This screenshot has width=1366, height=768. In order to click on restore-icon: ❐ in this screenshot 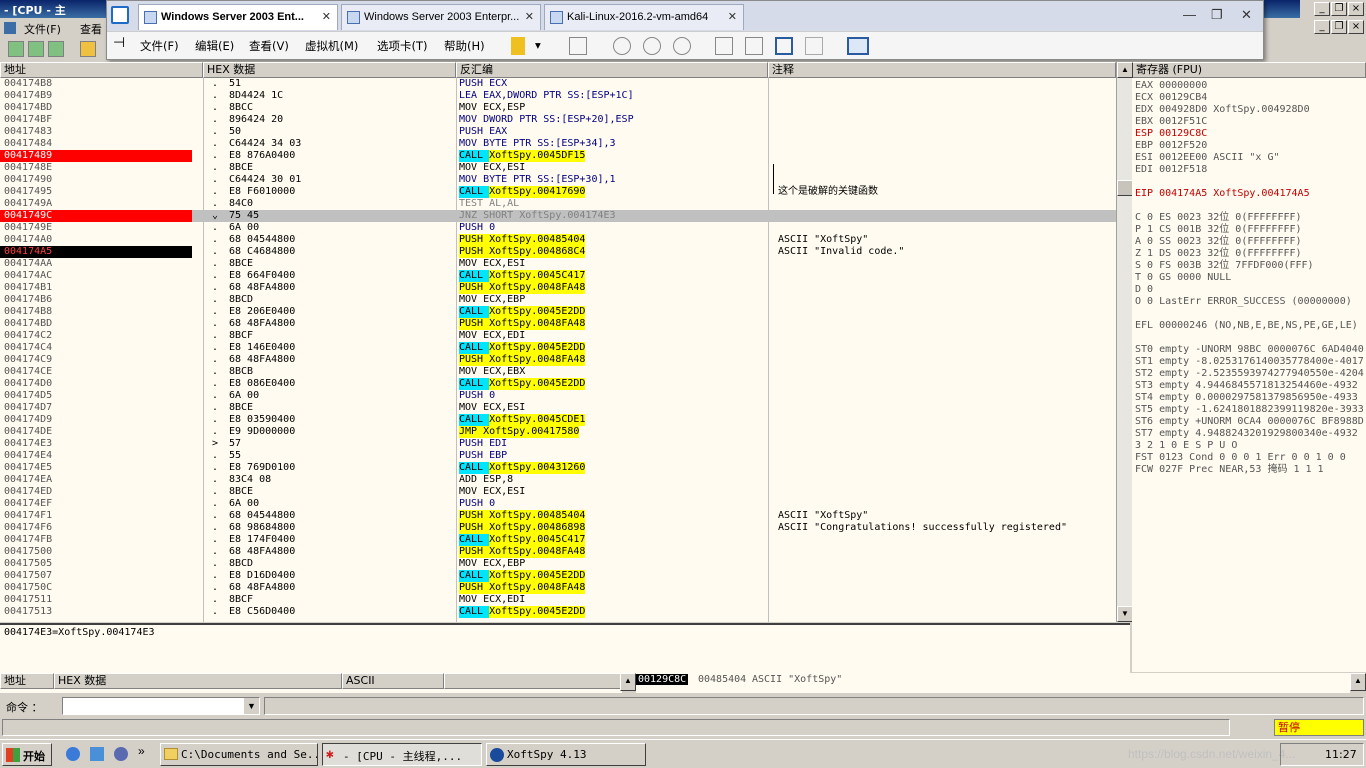, I will do `click(1217, 15)`.